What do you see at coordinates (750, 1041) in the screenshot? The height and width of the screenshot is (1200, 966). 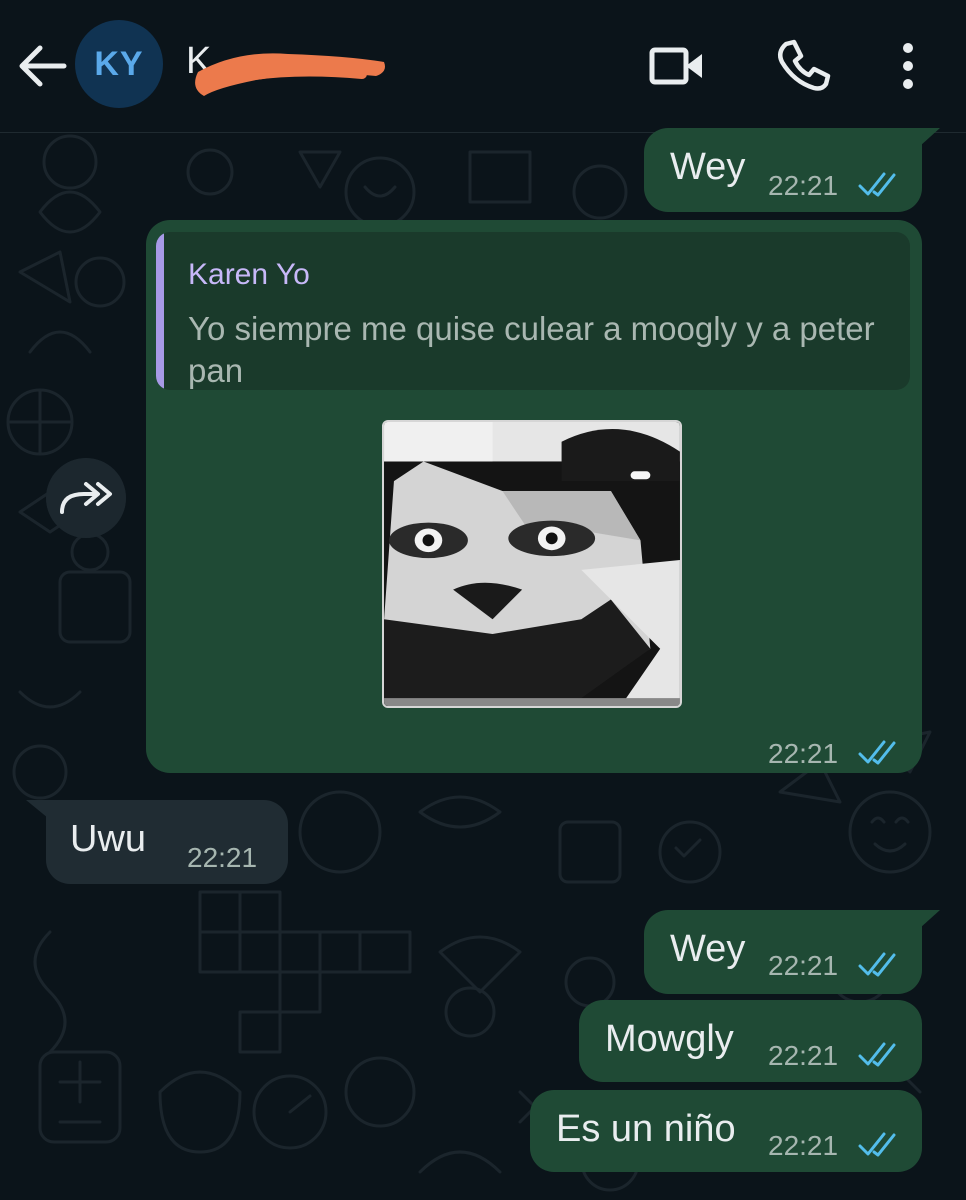 I see `outgoing-message: Mowgly 22:21` at bounding box center [750, 1041].